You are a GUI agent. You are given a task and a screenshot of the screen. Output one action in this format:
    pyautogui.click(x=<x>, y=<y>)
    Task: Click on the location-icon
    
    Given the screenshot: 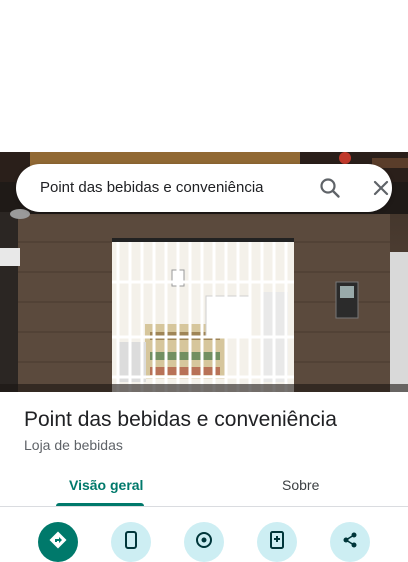 What is the action you would take?
    pyautogui.click(x=204, y=540)
    